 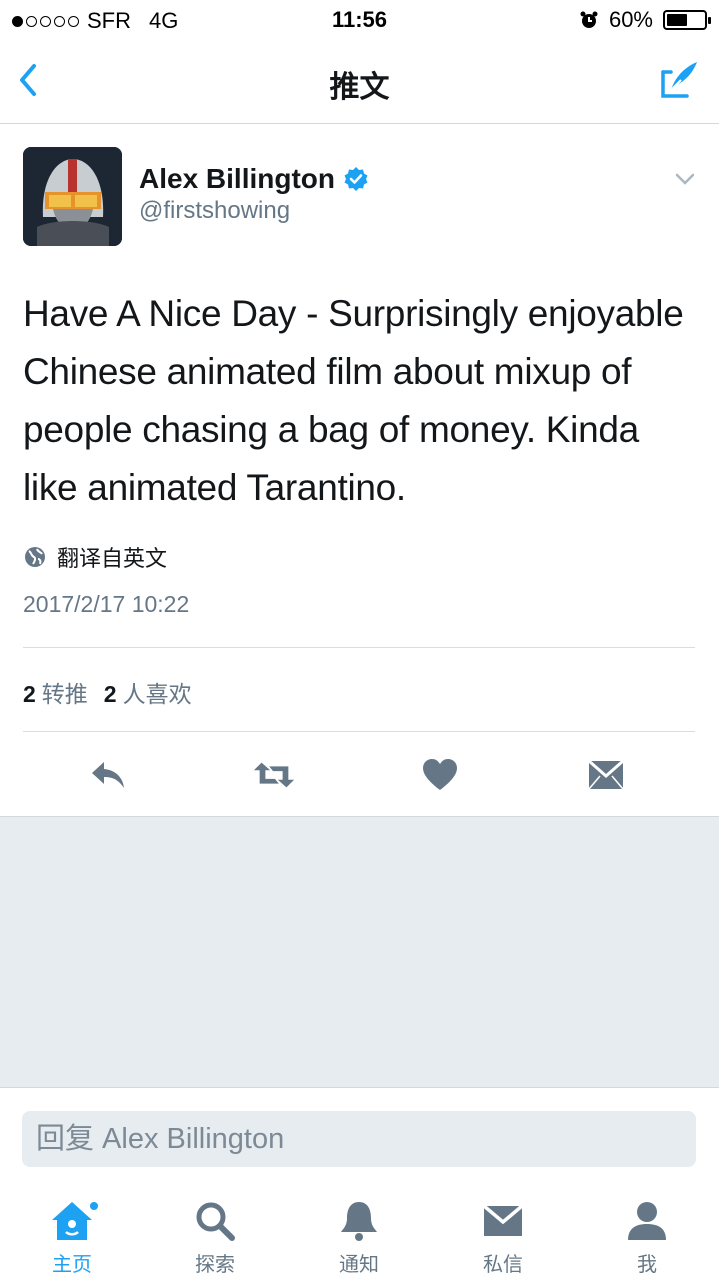 I want to click on compose-button, so click(x=679, y=80).